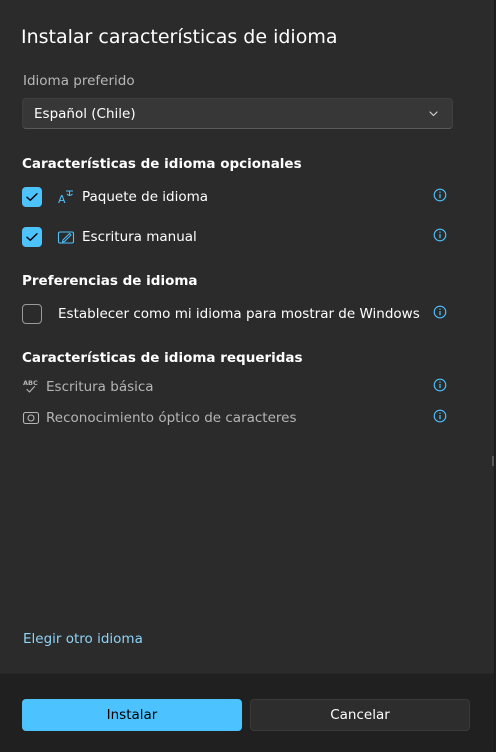  I want to click on required-row-ocr: Reconocimiento óptico de caracteres, so click(234, 419).